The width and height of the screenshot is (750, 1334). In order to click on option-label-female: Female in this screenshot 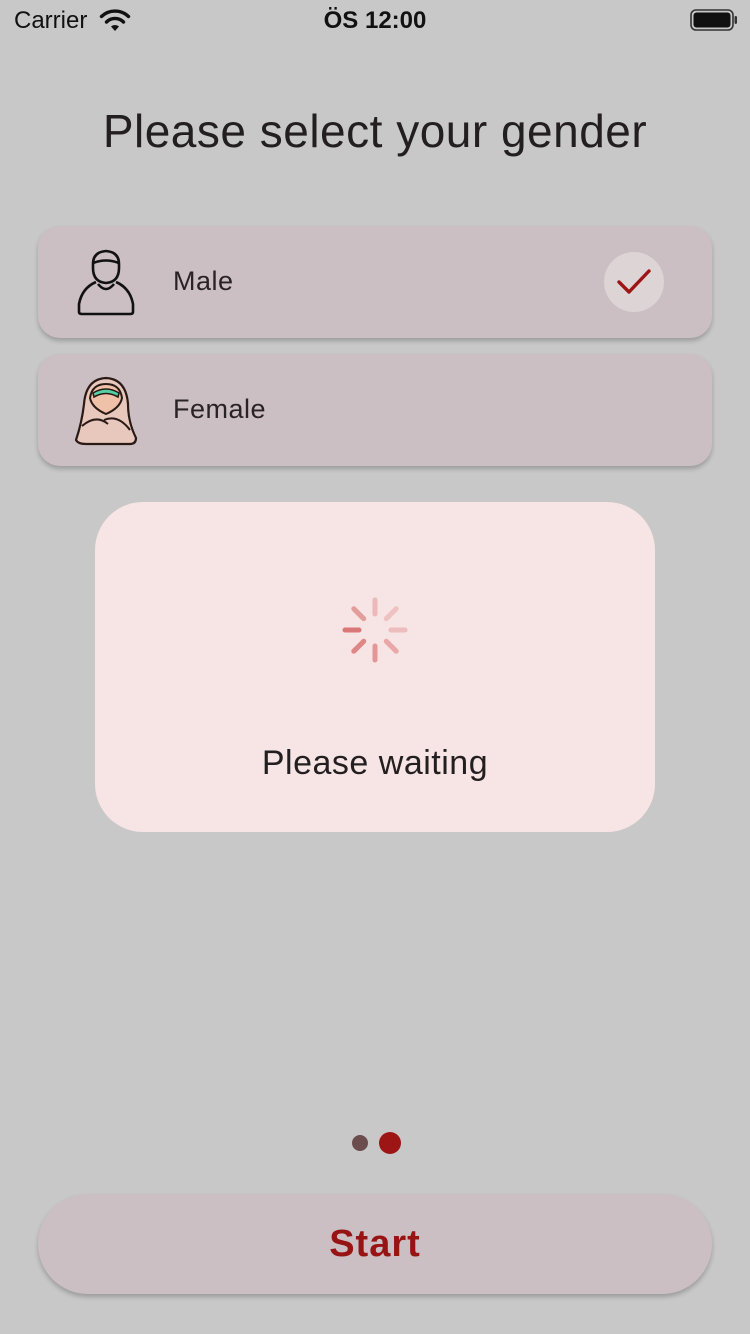, I will do `click(220, 409)`.